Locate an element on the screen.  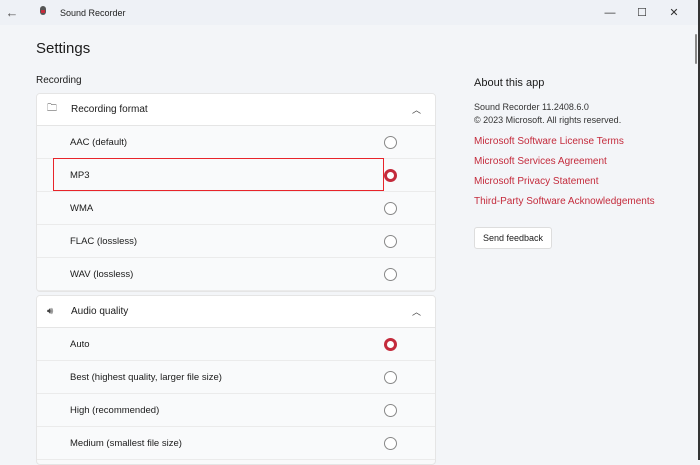
radio-option: High (recommended) is located at coordinates (236, 410).